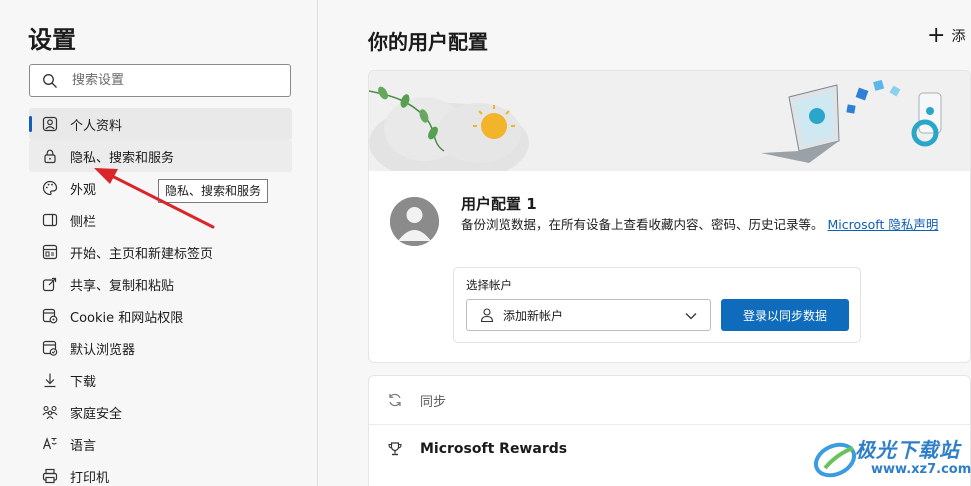 The width and height of the screenshot is (971, 486). Describe the element at coordinates (160, 412) in the screenshot. I see `sidebar-item-family-safety: 家庭安全` at that location.